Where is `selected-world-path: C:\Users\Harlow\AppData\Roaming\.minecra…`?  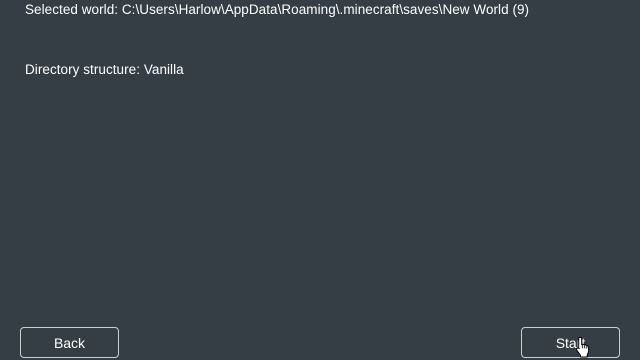
selected-world-path: C:\Users\Harlow\AppData\Roaming\.minecra… is located at coordinates (325, 9).